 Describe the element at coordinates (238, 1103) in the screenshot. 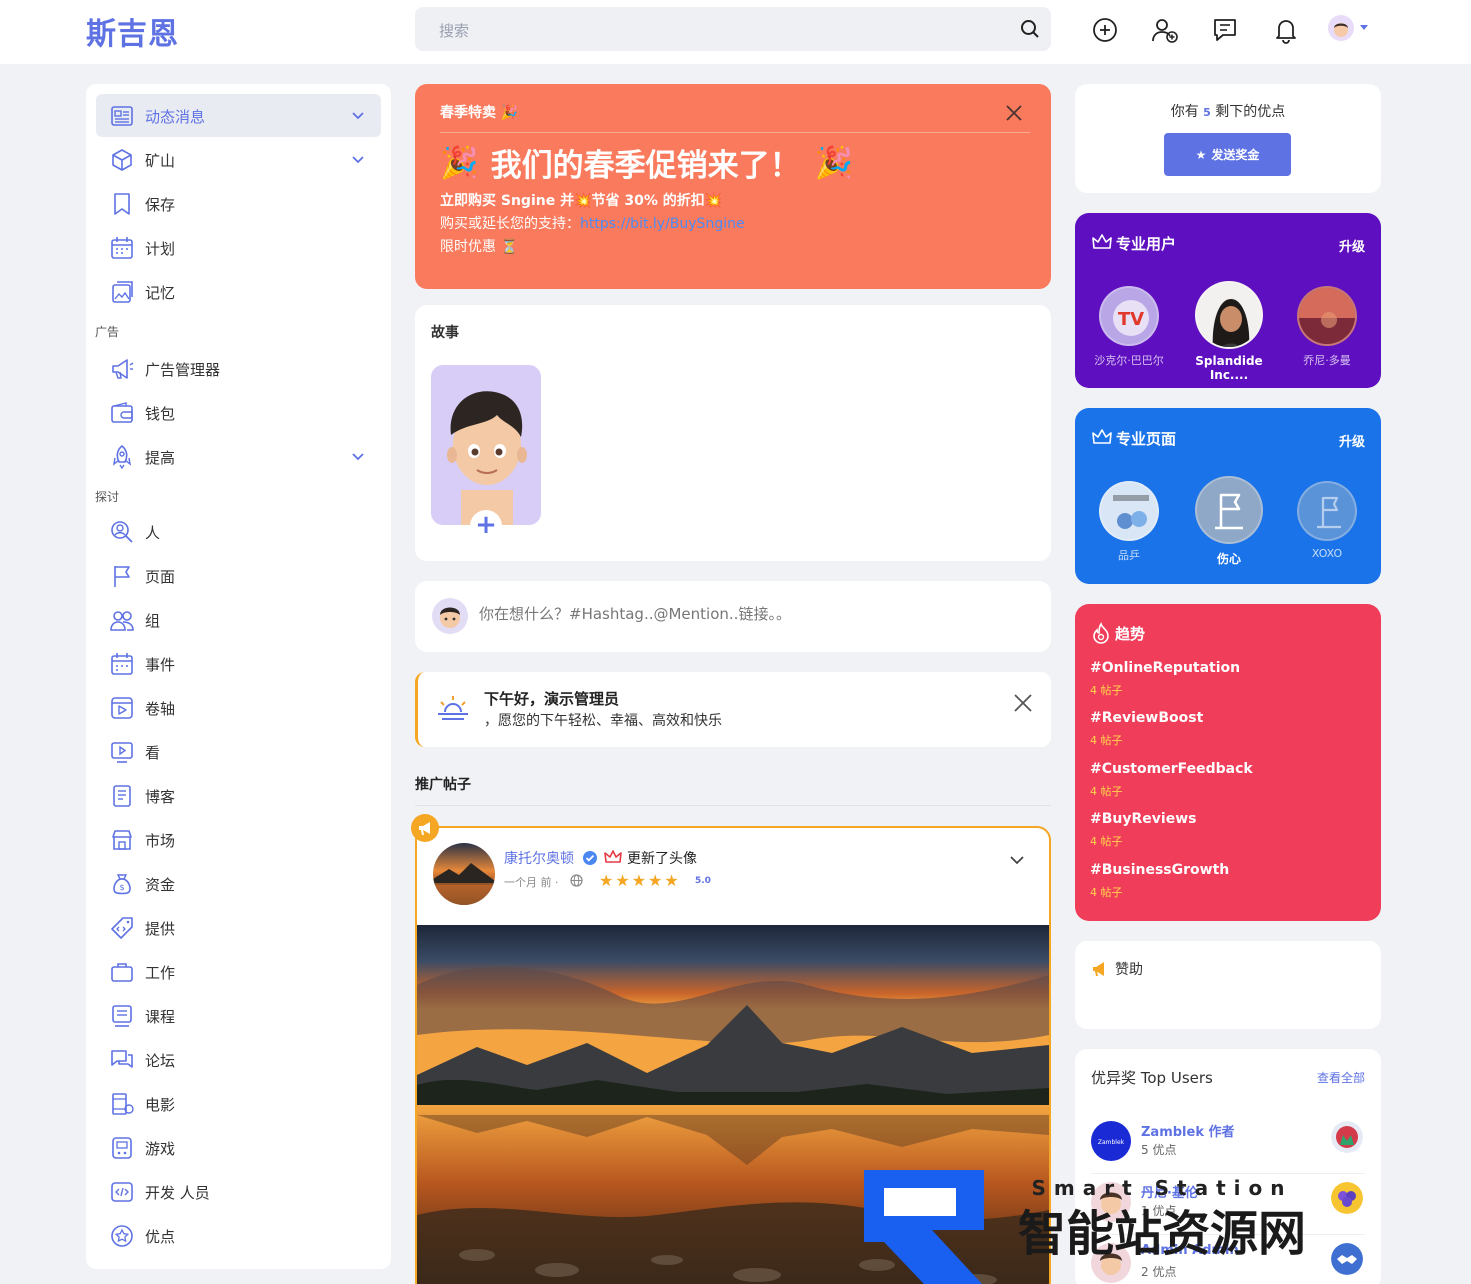

I see `sidebar-item-movies: 电影` at that location.